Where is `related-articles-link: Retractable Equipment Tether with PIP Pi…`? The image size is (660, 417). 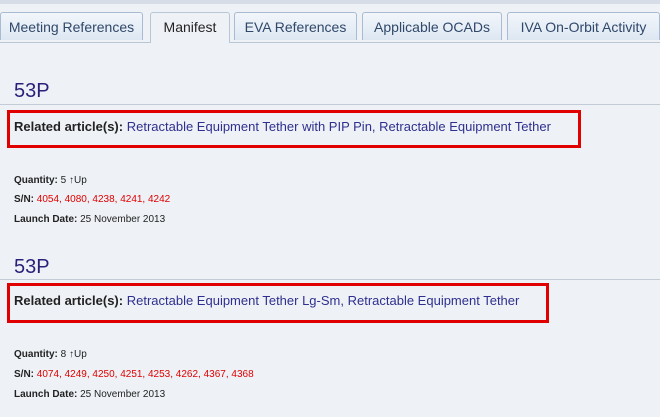 related-articles-link: Retractable Equipment Tether with PIP Pi… is located at coordinates (339, 126).